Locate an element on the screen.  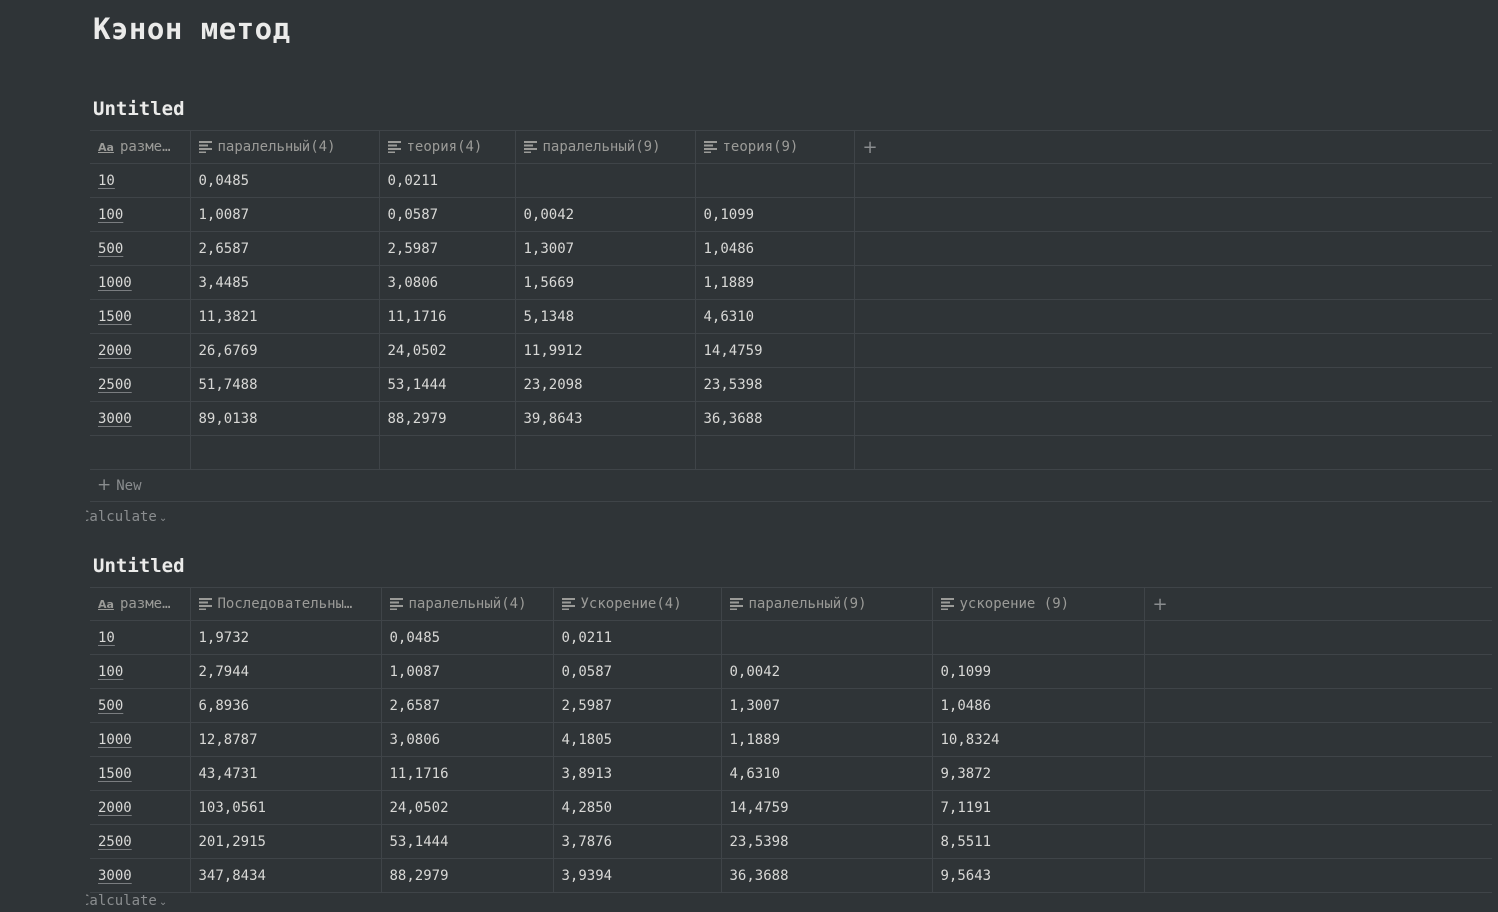
table-cell: 5,1348 is located at coordinates (605, 316).